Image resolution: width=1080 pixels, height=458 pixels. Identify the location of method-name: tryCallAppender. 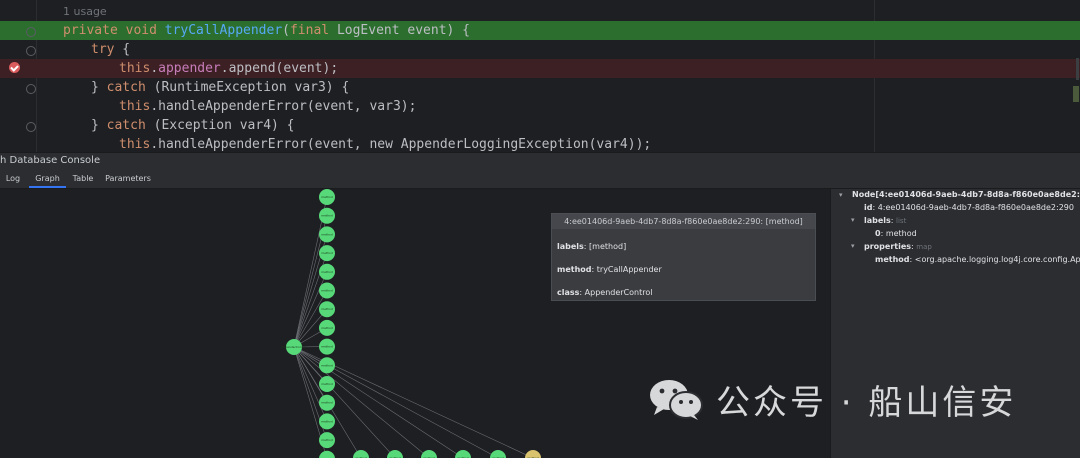
(223, 30).